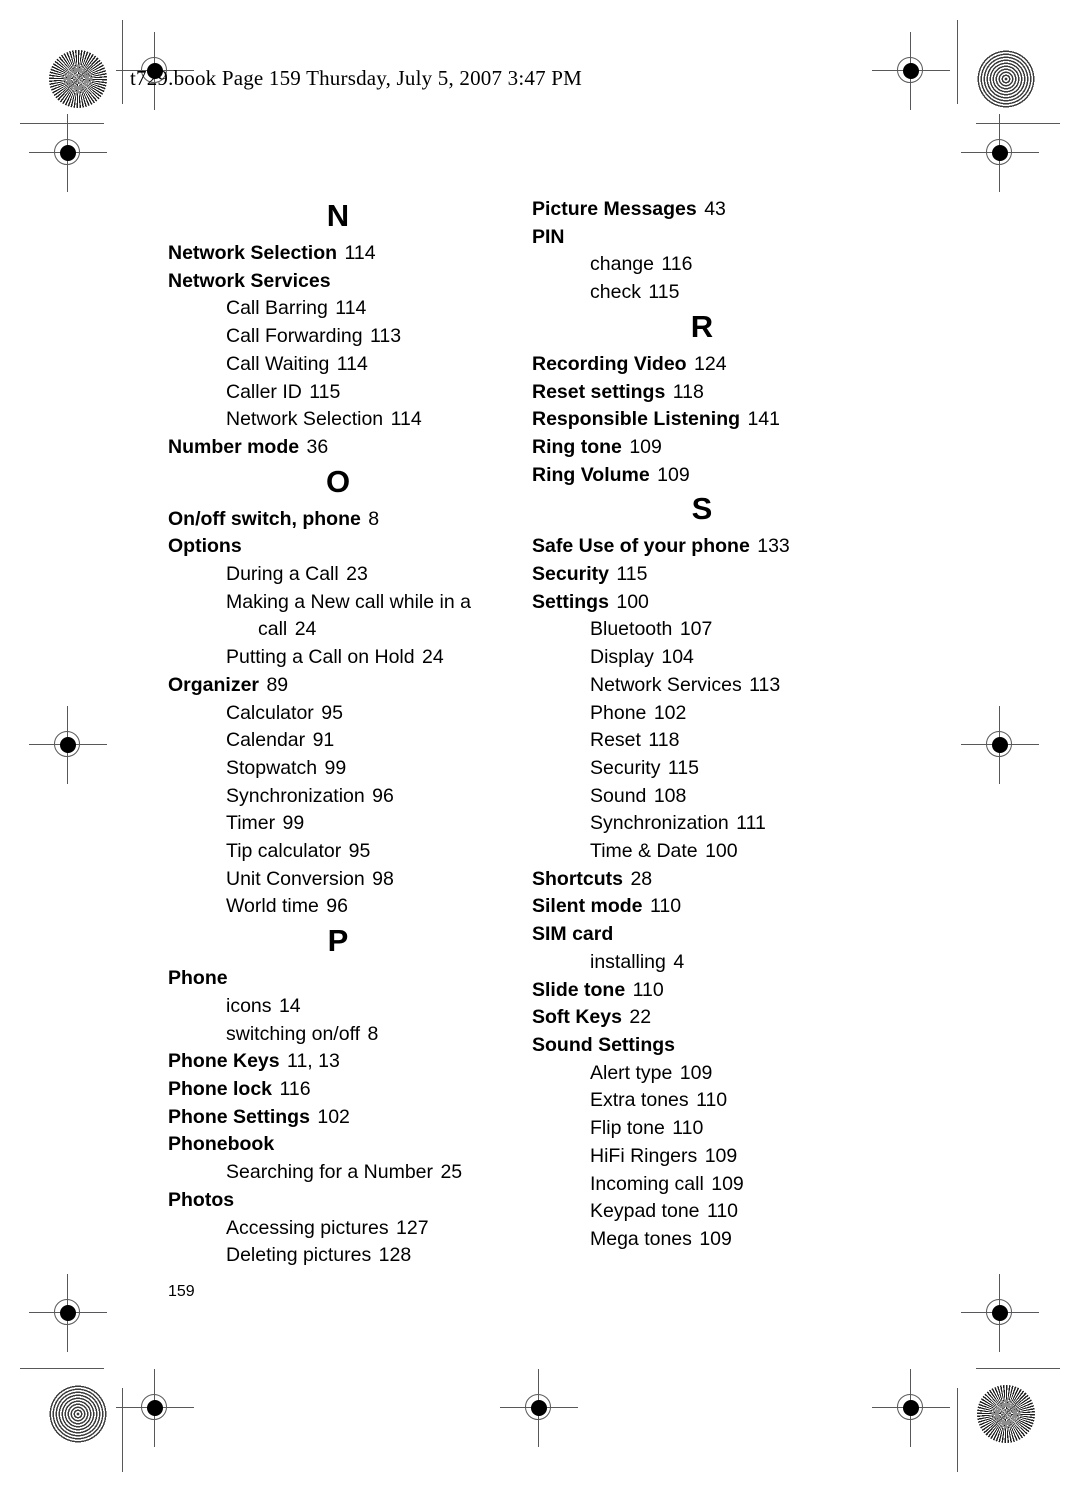  Describe the element at coordinates (338, 282) in the screenshot. I see `index-entry: Network Services` at that location.